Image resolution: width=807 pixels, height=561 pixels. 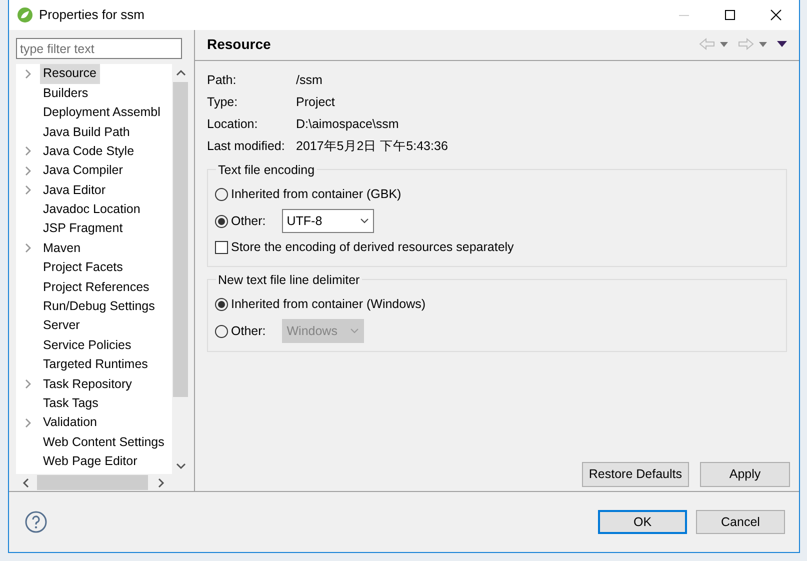 I want to click on scroll-up-icon, so click(x=181, y=73).